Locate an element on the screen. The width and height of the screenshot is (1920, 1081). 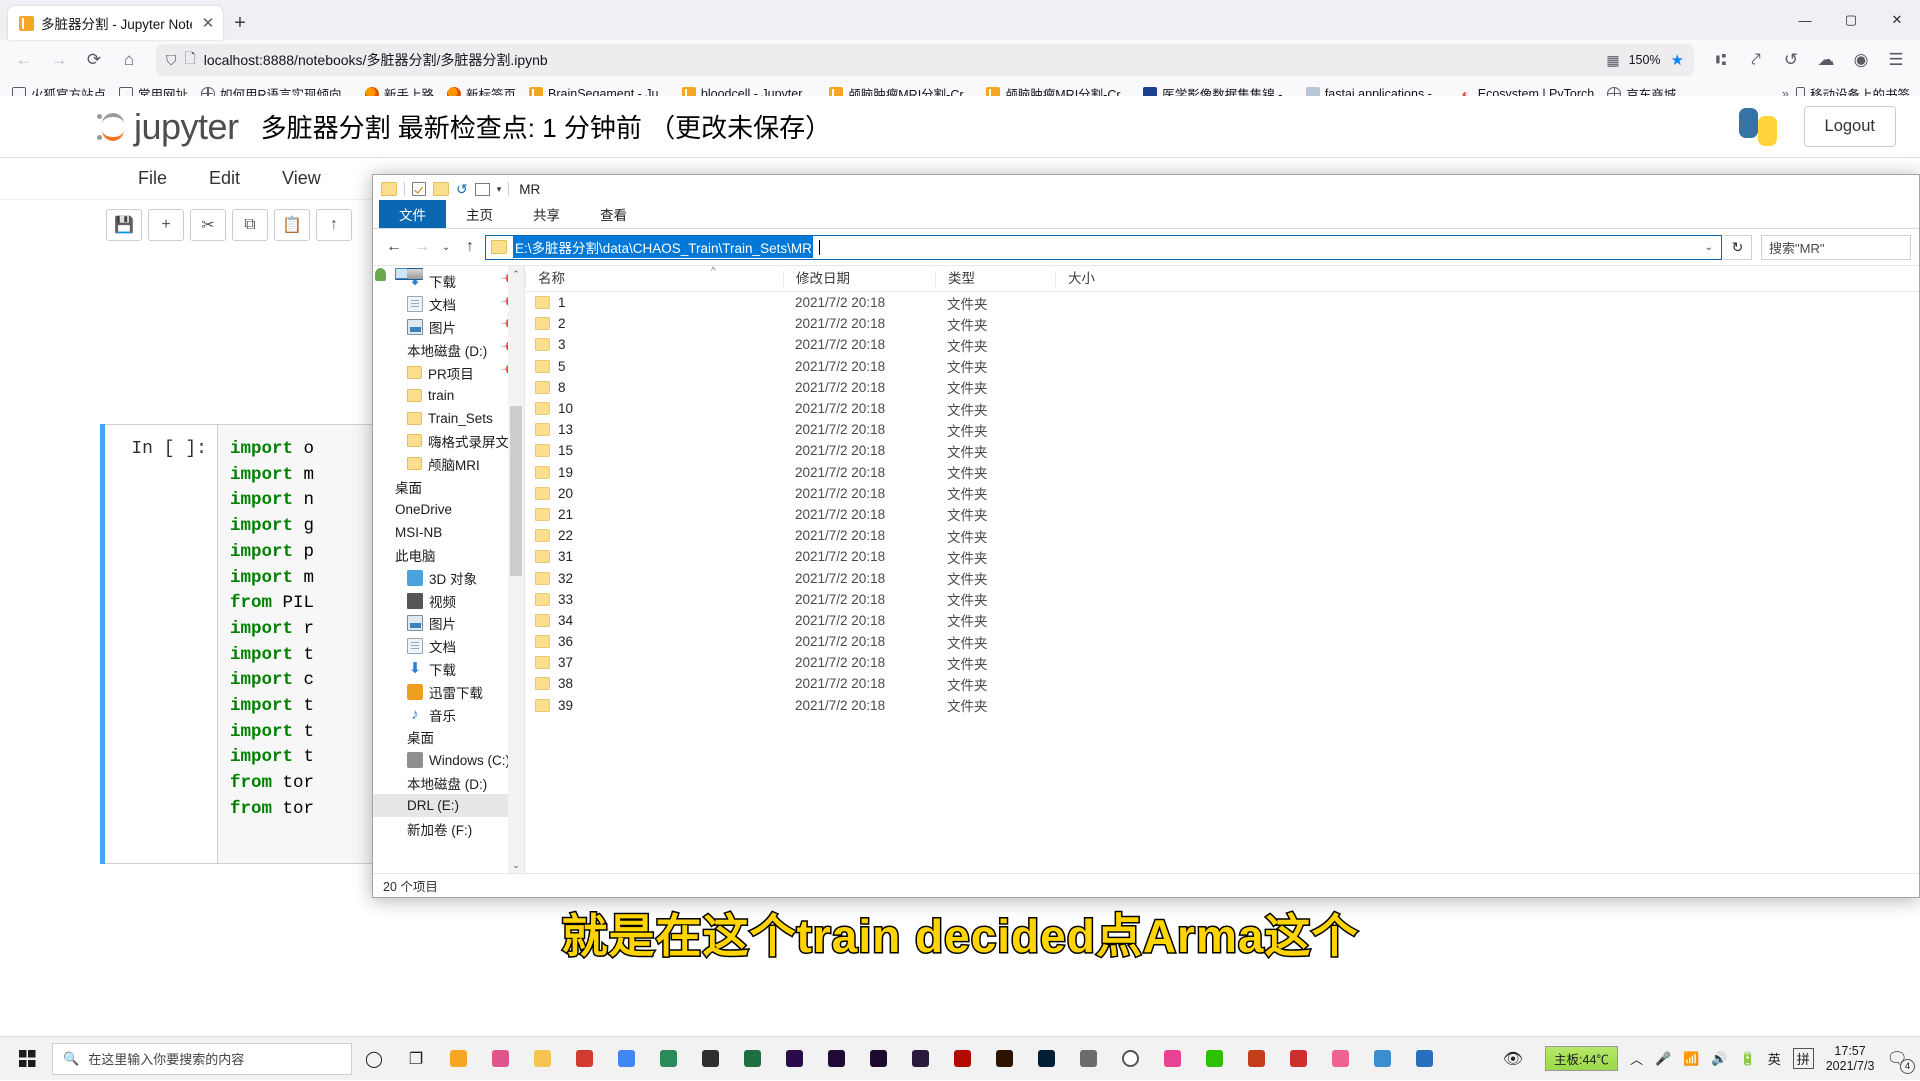
app-excel is located at coordinates (752, 1059).